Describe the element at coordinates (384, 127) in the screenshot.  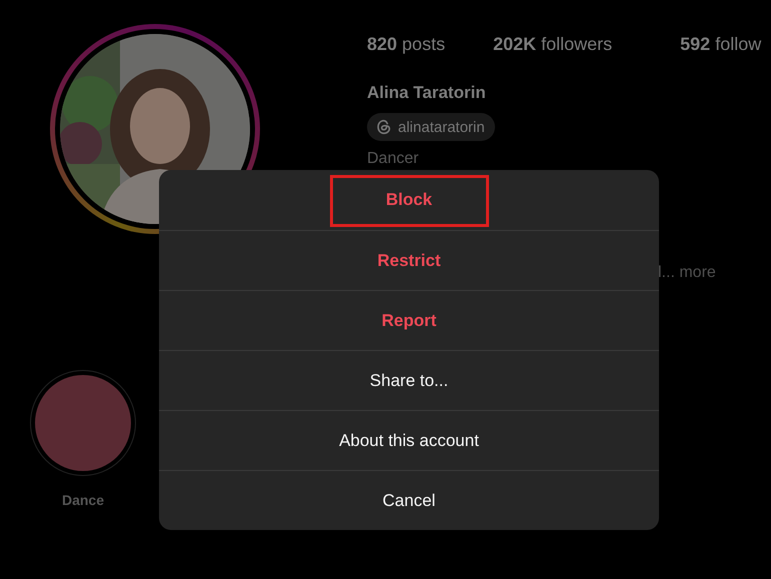
I see `threads-icon` at that location.